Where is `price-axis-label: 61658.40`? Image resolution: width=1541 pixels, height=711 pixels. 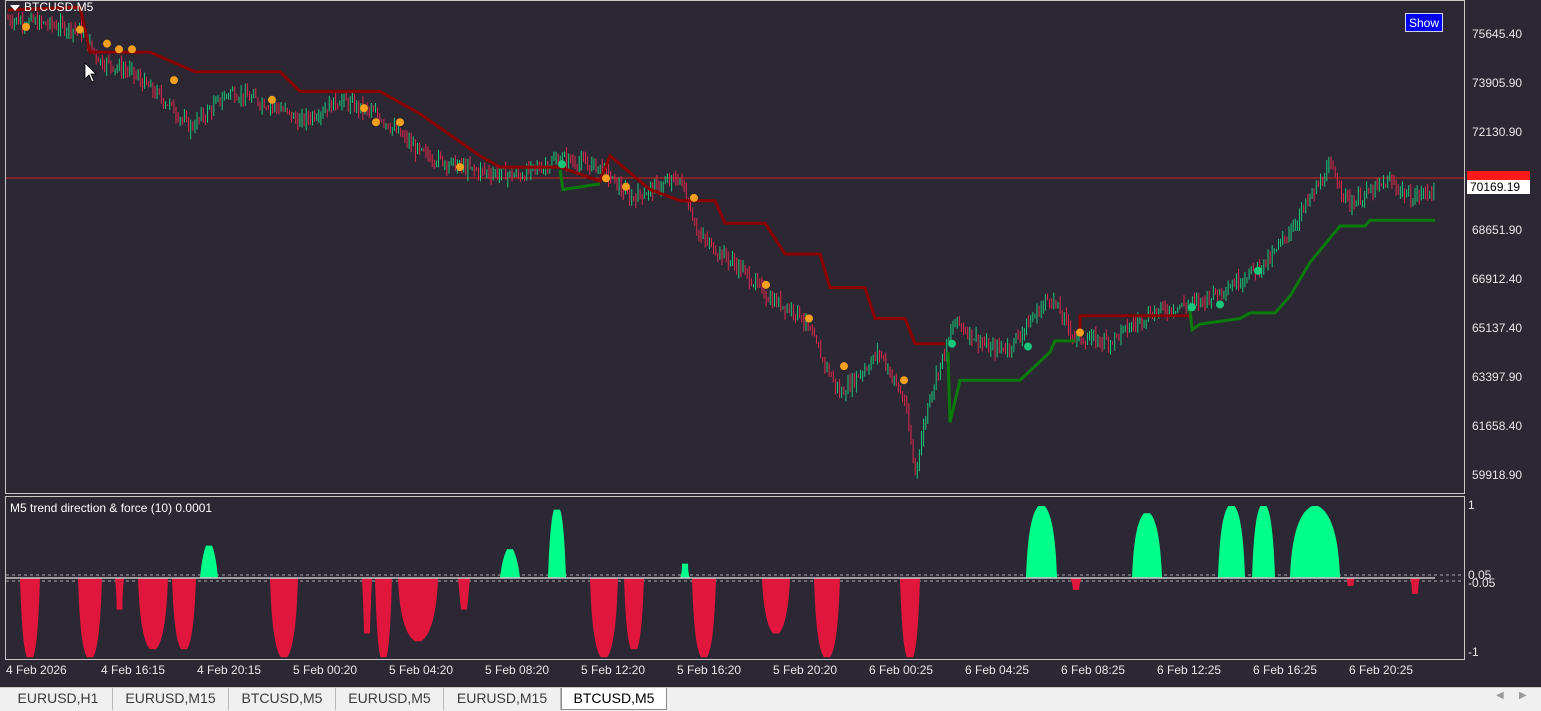 price-axis-label: 61658.40 is located at coordinates (1497, 426).